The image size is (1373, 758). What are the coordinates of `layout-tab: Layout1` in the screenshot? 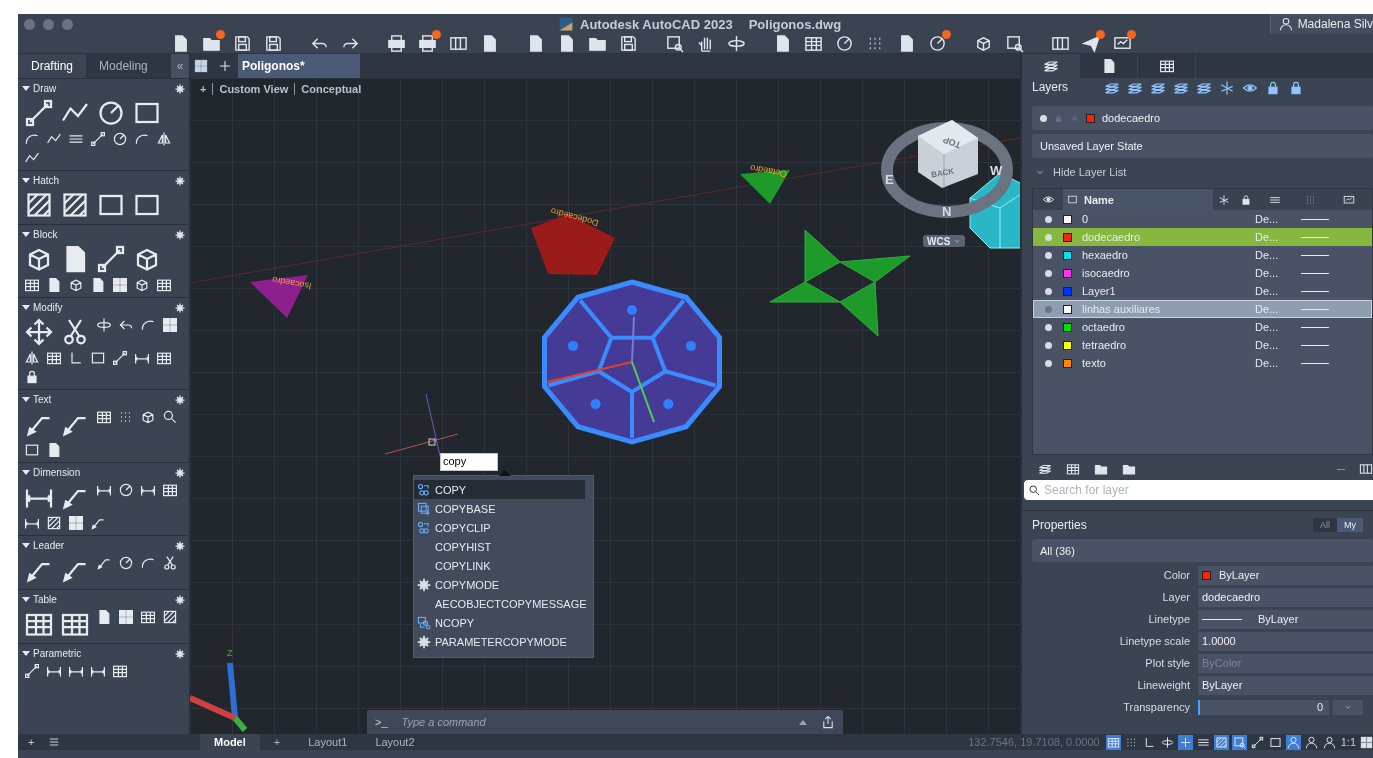 It's located at (328, 742).